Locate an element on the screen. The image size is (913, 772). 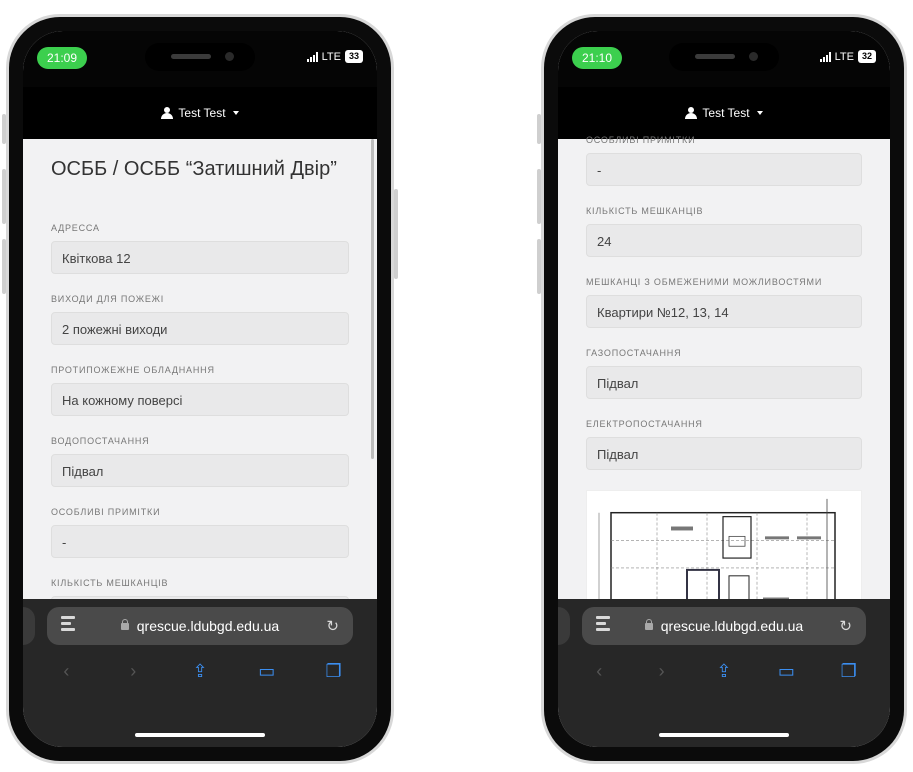
field-gas-supply: ГАЗОПОСТАЧАННЯ Підвал is located at coordinates (724, 373).